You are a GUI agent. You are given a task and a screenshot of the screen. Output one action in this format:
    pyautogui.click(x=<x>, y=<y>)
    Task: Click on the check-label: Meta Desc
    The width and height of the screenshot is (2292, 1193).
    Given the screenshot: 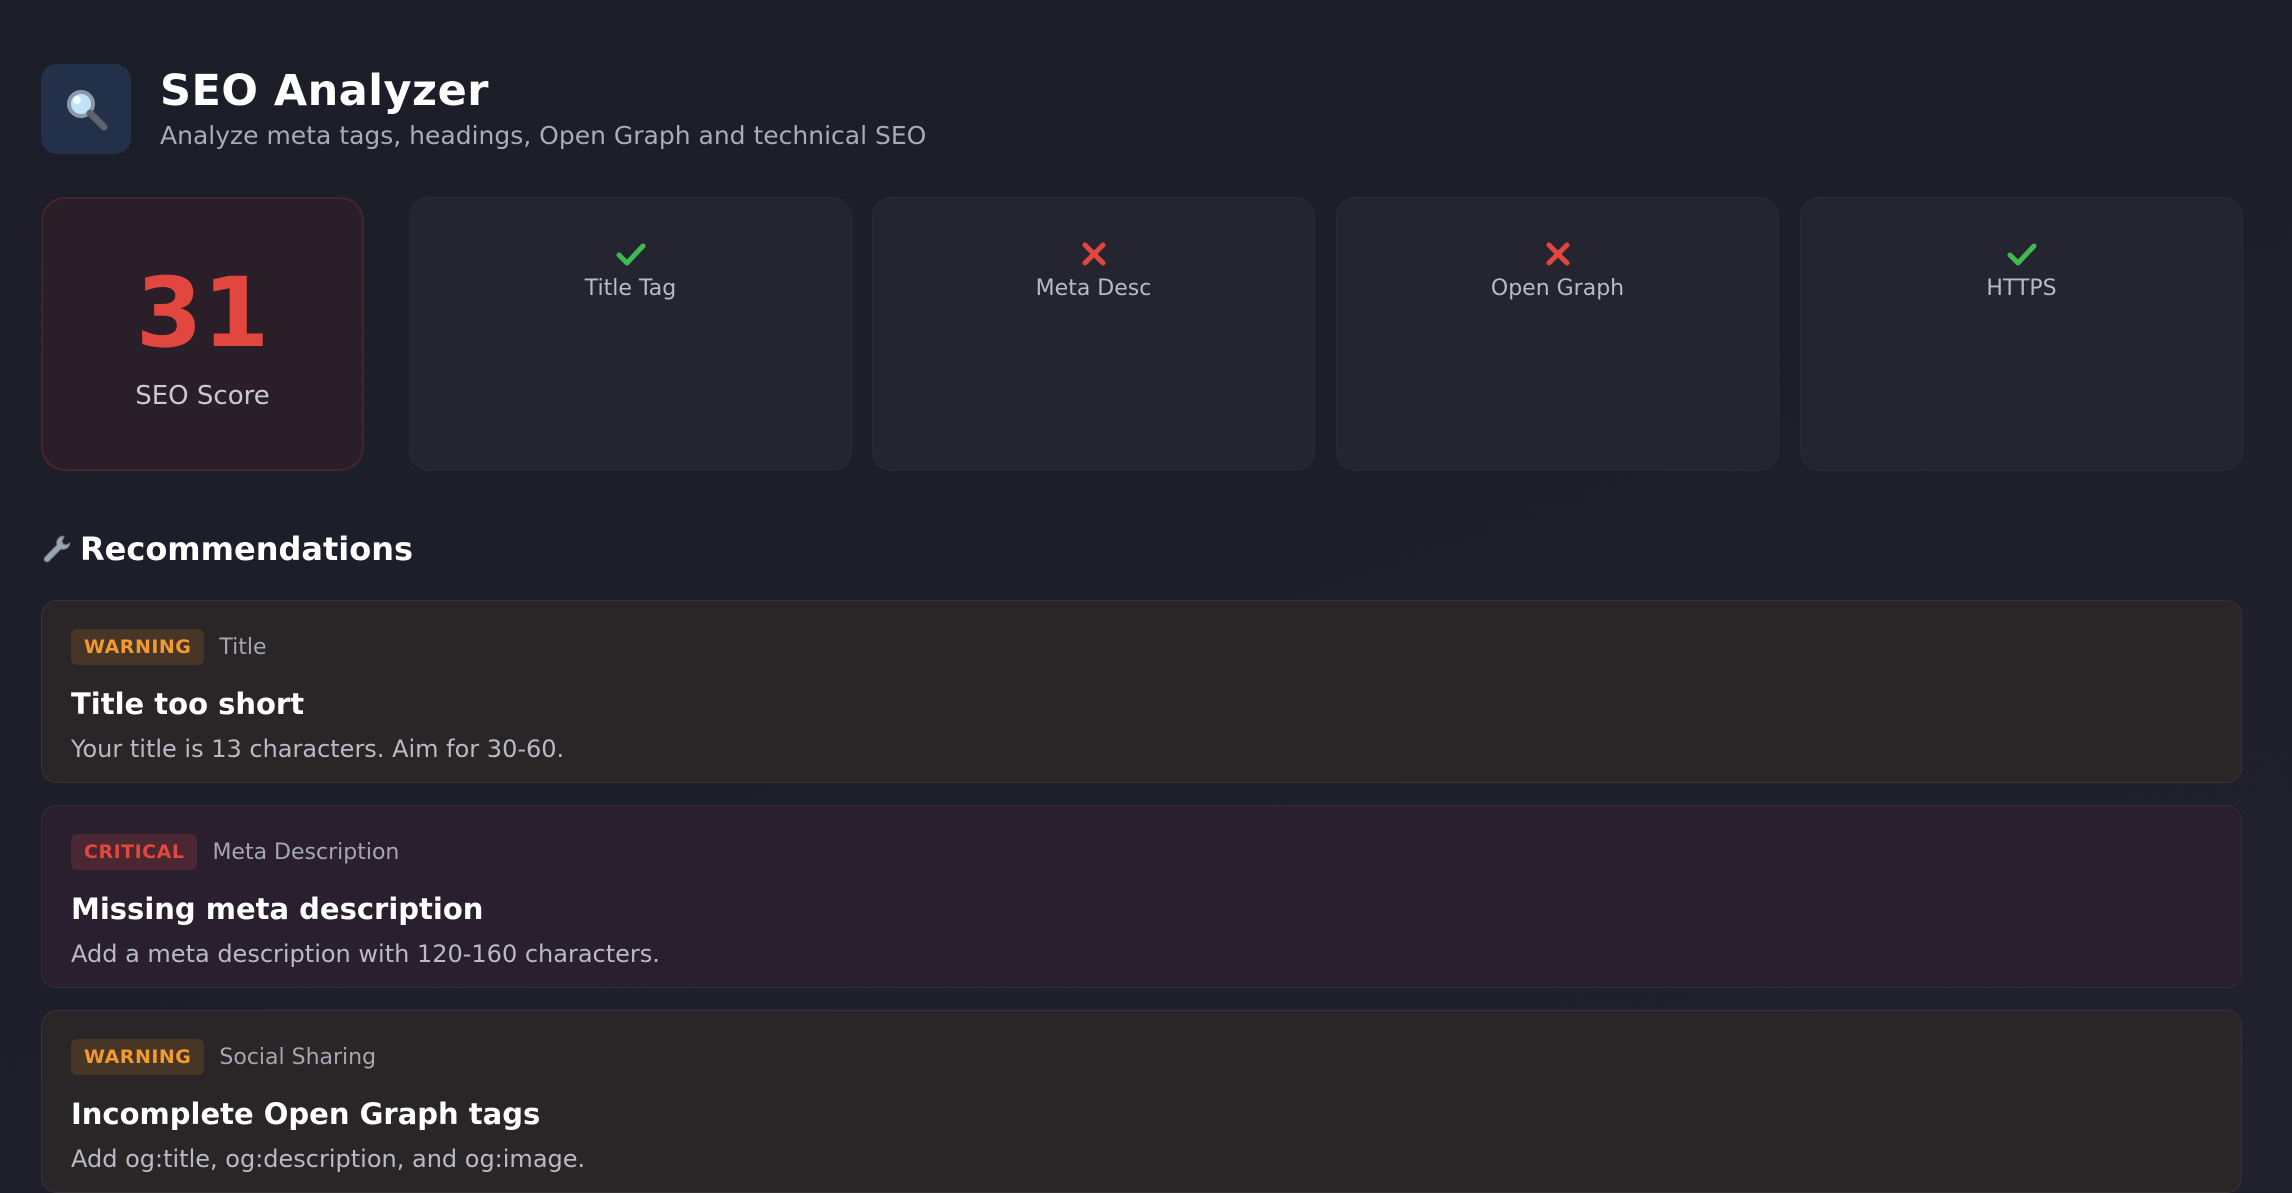 What is the action you would take?
    pyautogui.click(x=1093, y=288)
    